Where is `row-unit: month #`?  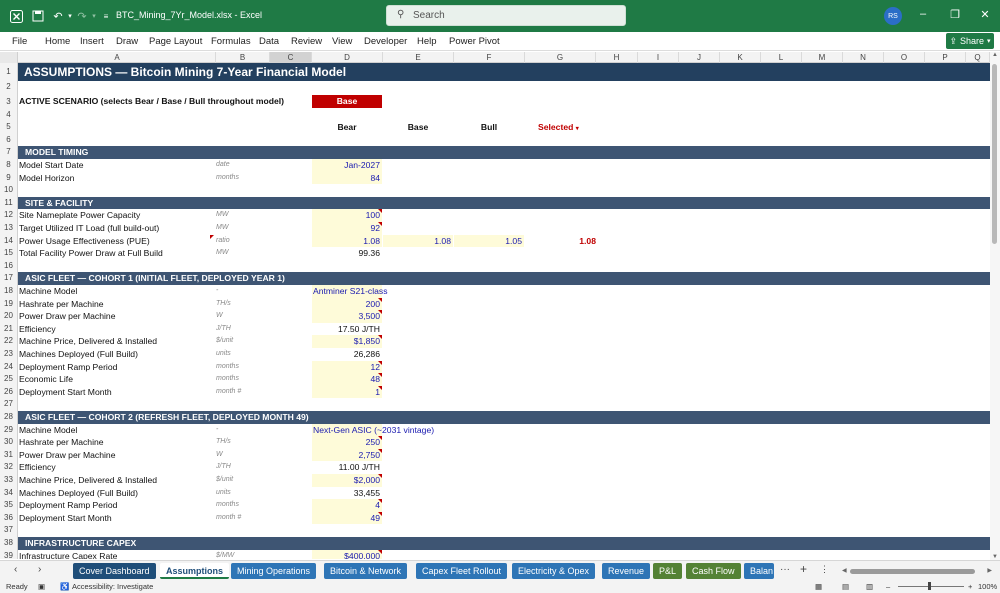
row-unit: month # is located at coordinates (228, 518).